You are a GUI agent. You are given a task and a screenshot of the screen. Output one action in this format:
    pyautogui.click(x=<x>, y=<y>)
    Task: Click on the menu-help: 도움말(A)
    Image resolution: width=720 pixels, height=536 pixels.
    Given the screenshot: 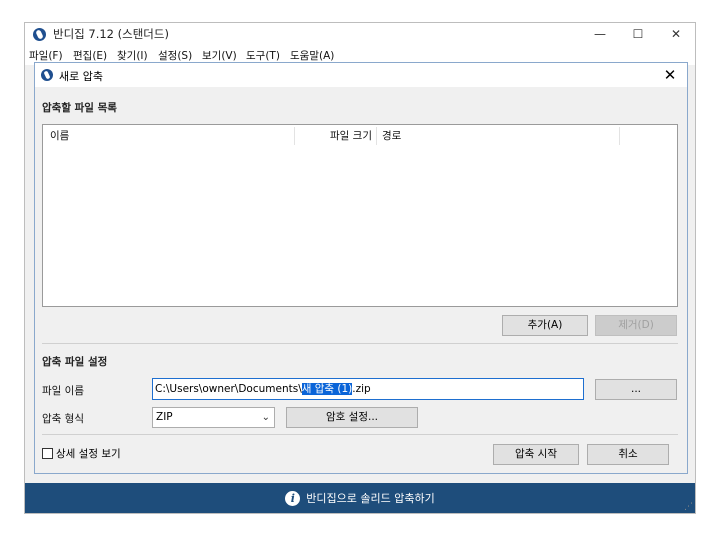 What is the action you would take?
    pyautogui.click(x=312, y=55)
    